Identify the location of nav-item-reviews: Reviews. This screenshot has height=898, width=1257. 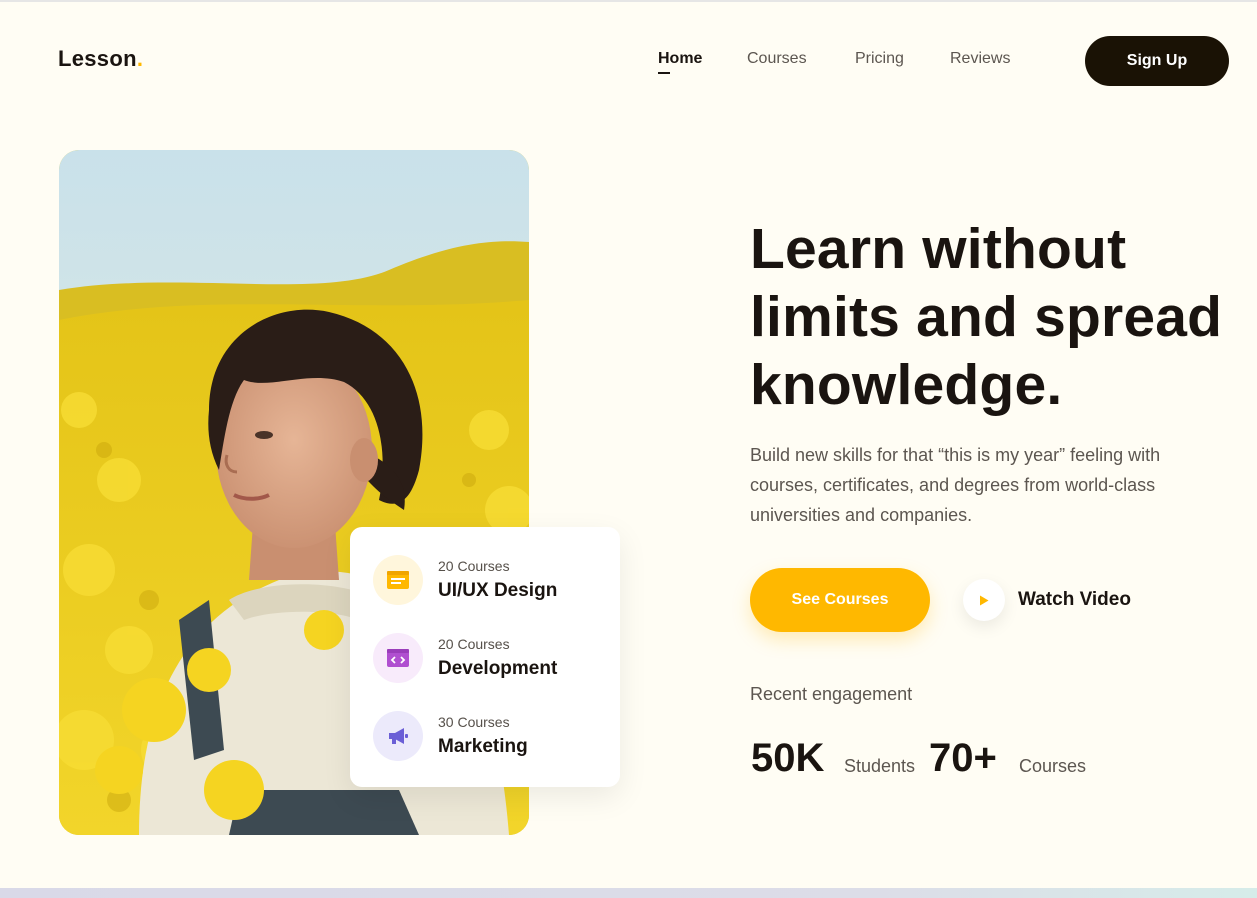
(980, 59).